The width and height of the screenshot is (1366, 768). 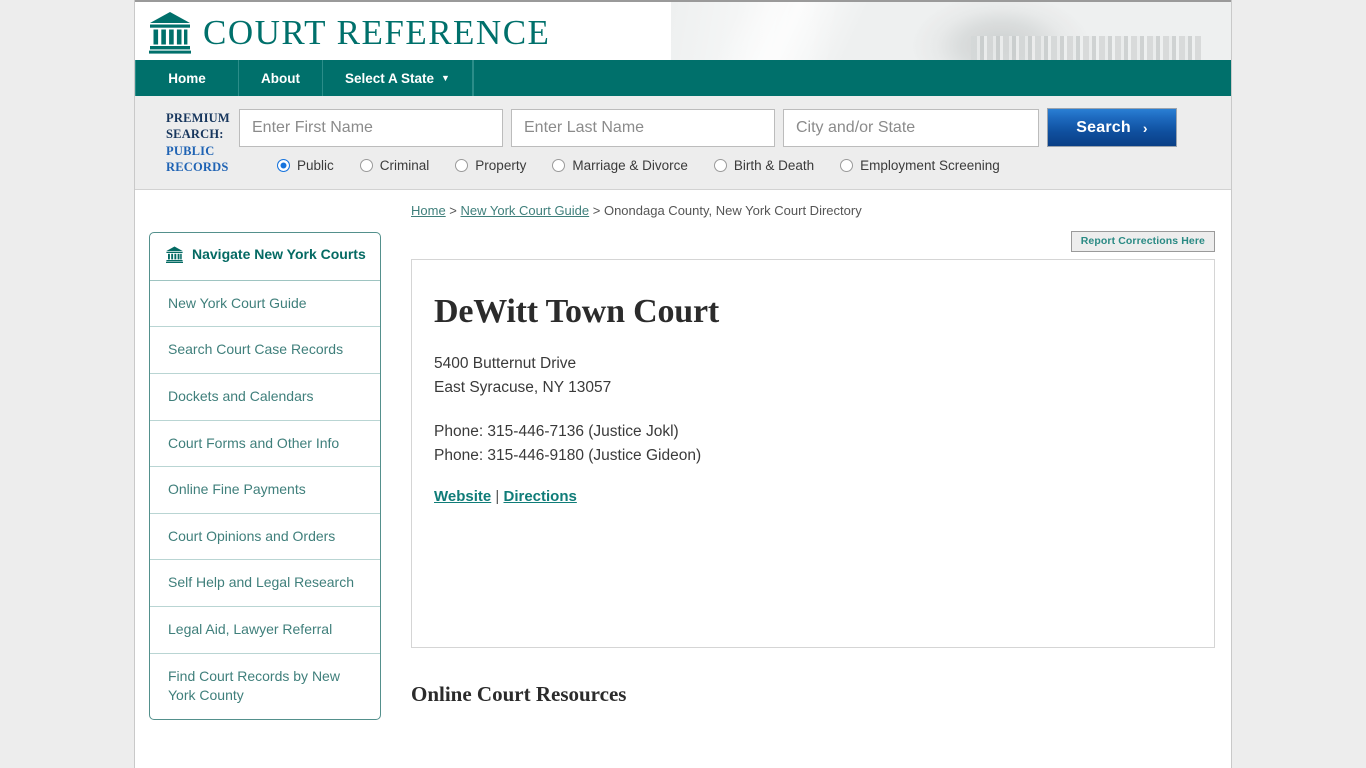 I want to click on premium-label-line3: PUBLIC, so click(x=190, y=150).